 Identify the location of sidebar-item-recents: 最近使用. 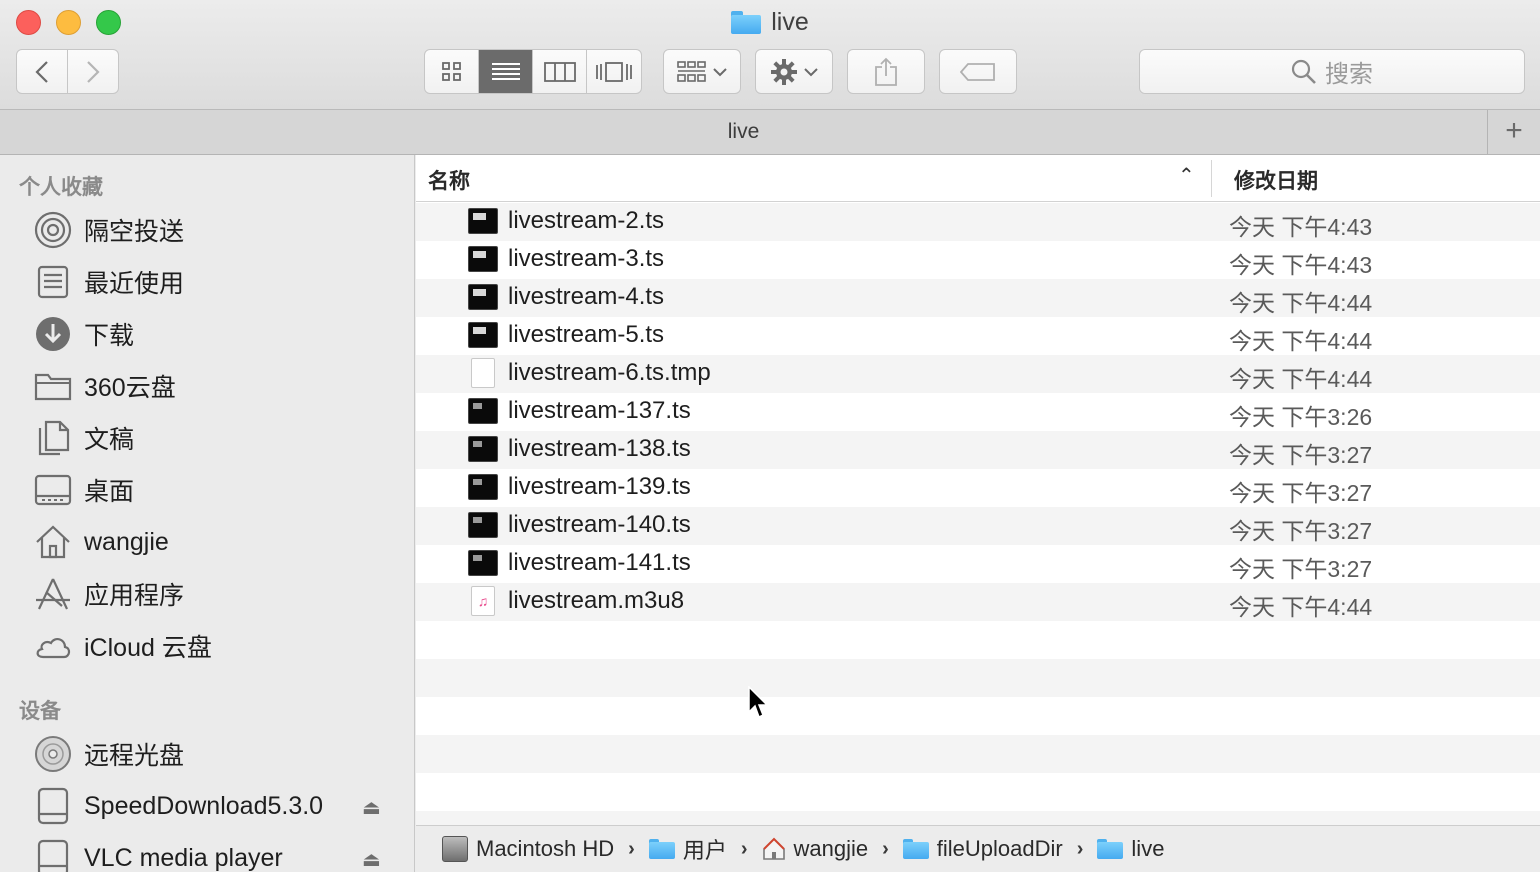
(224, 282).